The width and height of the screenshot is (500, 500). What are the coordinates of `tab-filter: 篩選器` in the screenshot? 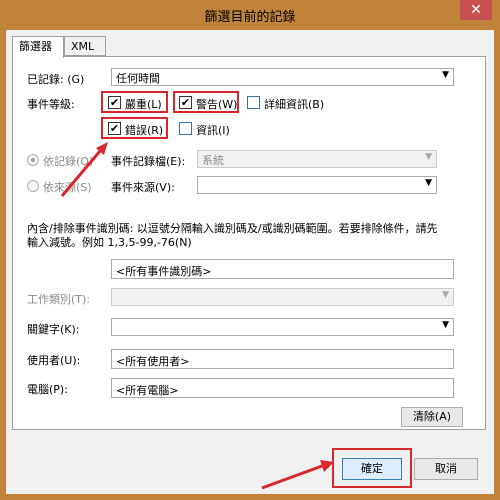 It's located at (38, 47).